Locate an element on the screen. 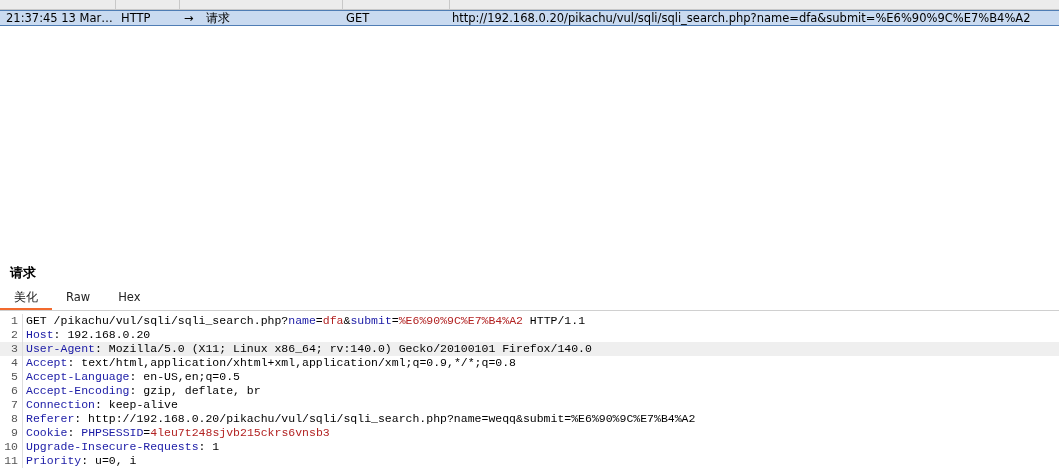 Image resolution: width=1059 pixels, height=468 pixels. history-row: 21:37:45 13 Mar… HTTP → 请求 GET http://192.168.0.20/pikachu/vul/sqli/sqli_search.php?name=dfa&submit=%E6%90%9C%E7%B4%A2 is located at coordinates (529, 18).